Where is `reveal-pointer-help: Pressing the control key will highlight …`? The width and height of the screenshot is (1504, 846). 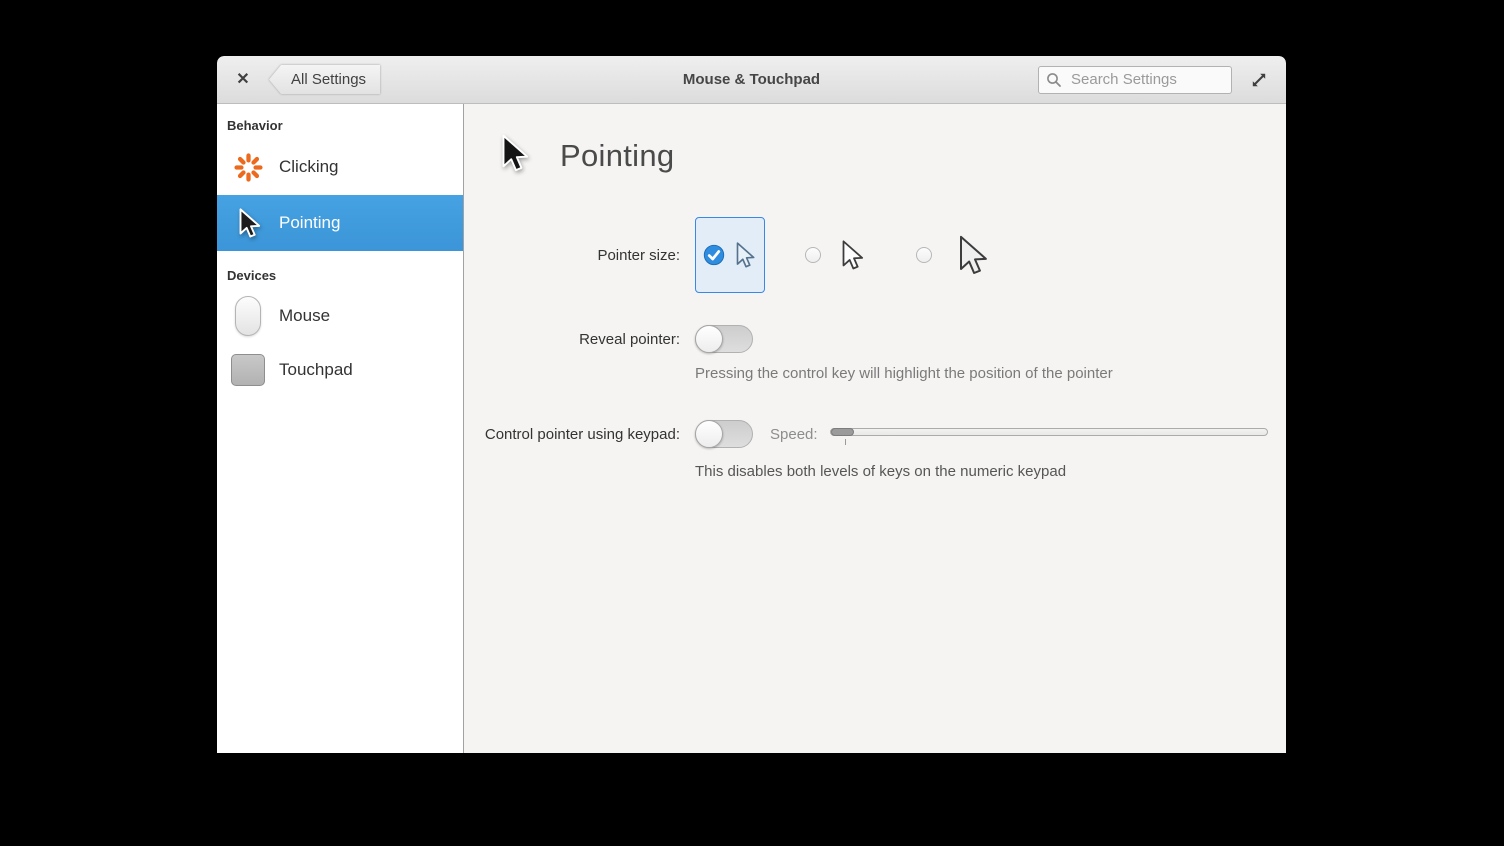
reveal-pointer-help: Pressing the control key will highlight … is located at coordinates (904, 373).